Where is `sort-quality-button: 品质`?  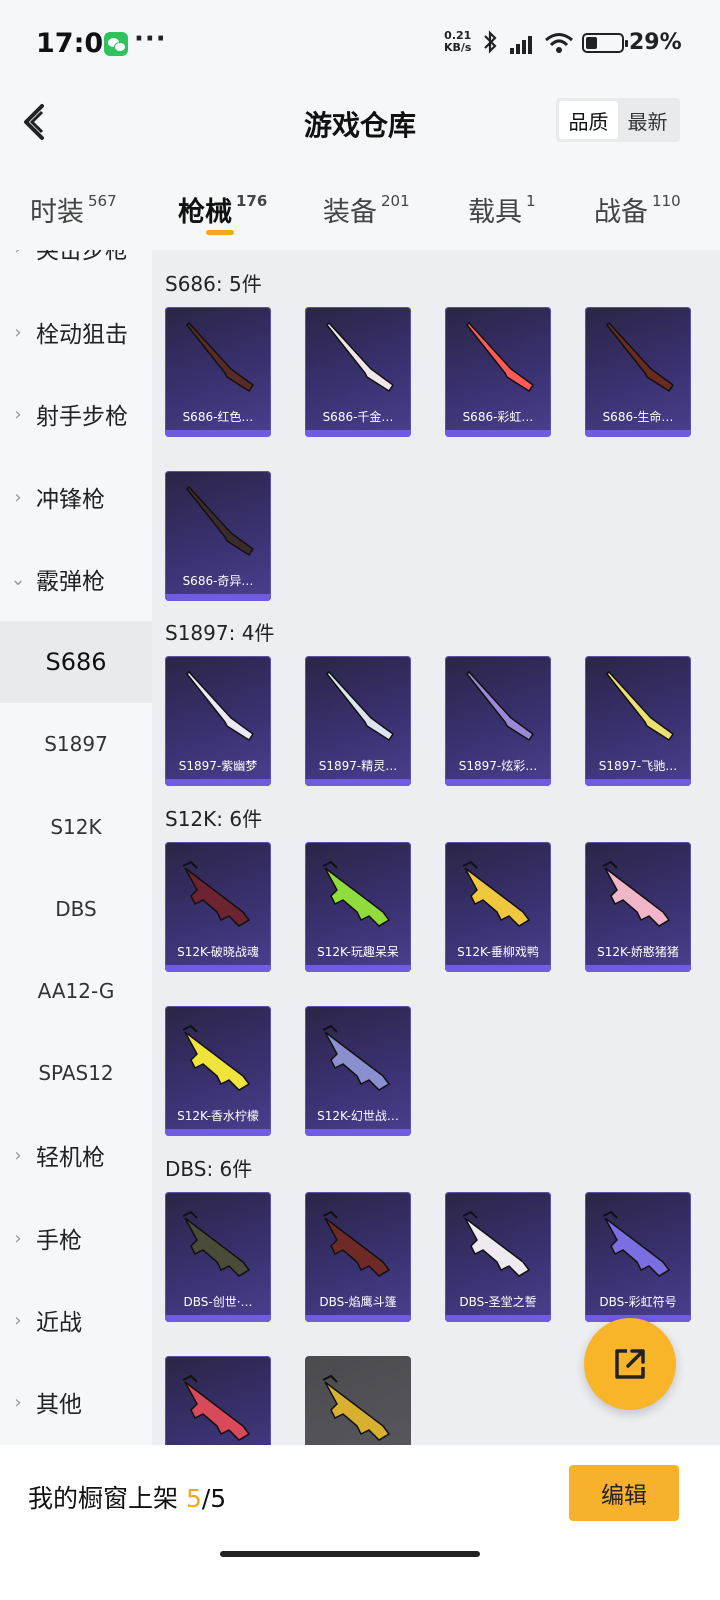 sort-quality-button: 品质 is located at coordinates (588, 120).